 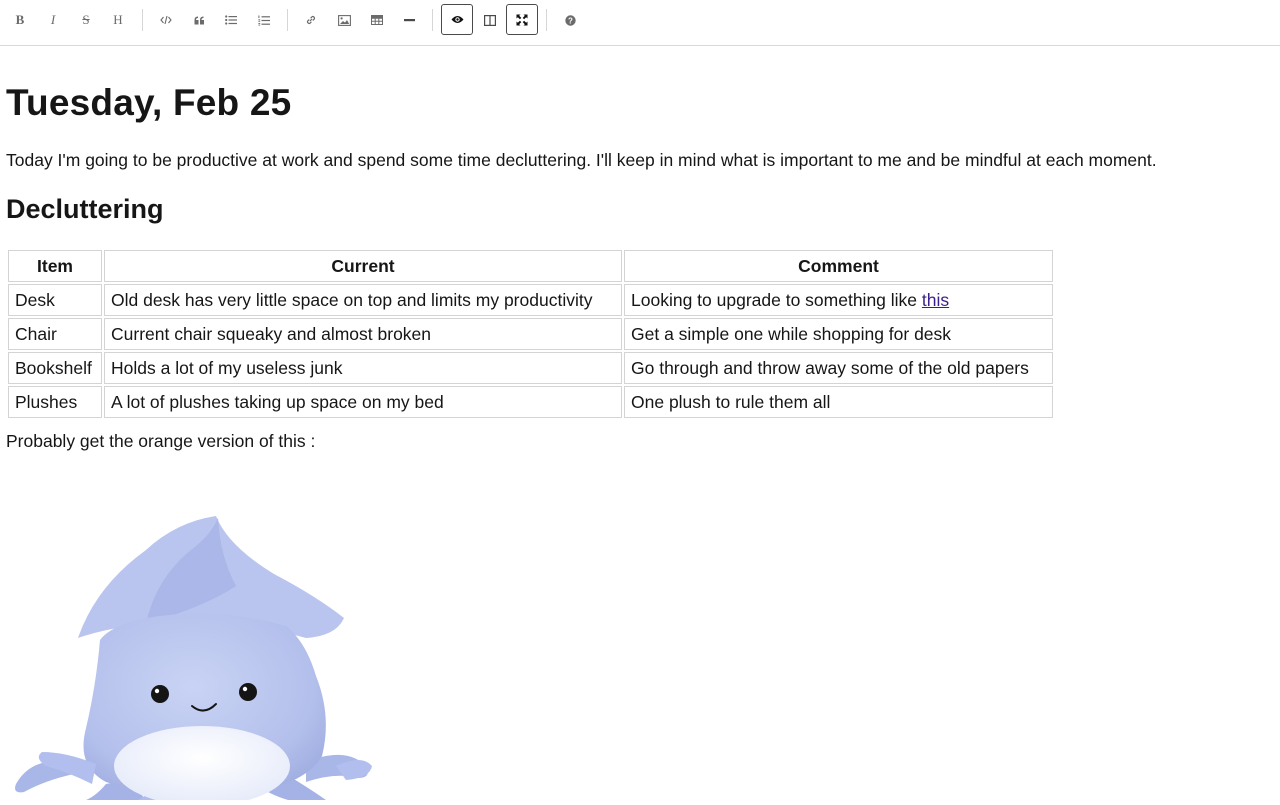 I want to click on table-header-row: Item Current Comment, so click(x=530, y=266).